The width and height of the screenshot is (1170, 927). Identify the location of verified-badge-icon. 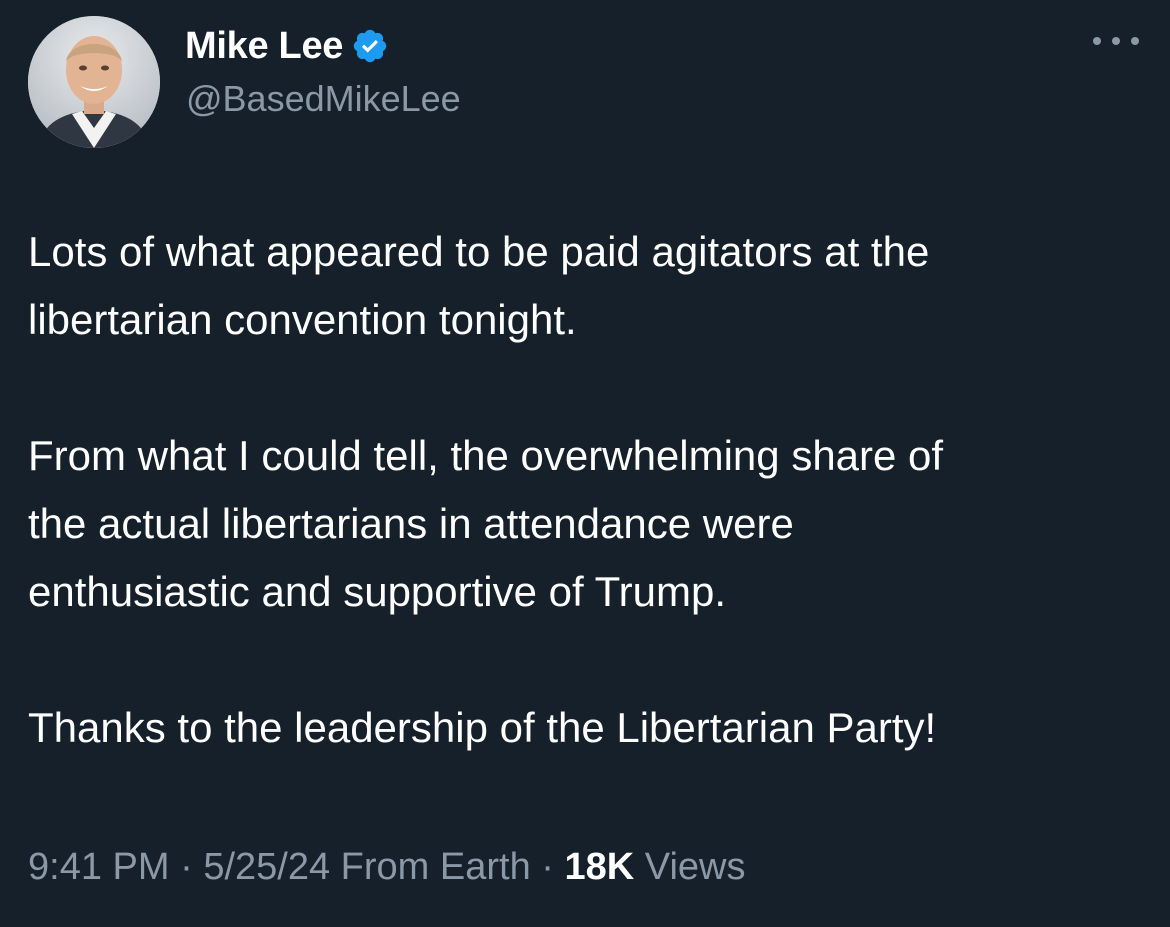
(370, 46).